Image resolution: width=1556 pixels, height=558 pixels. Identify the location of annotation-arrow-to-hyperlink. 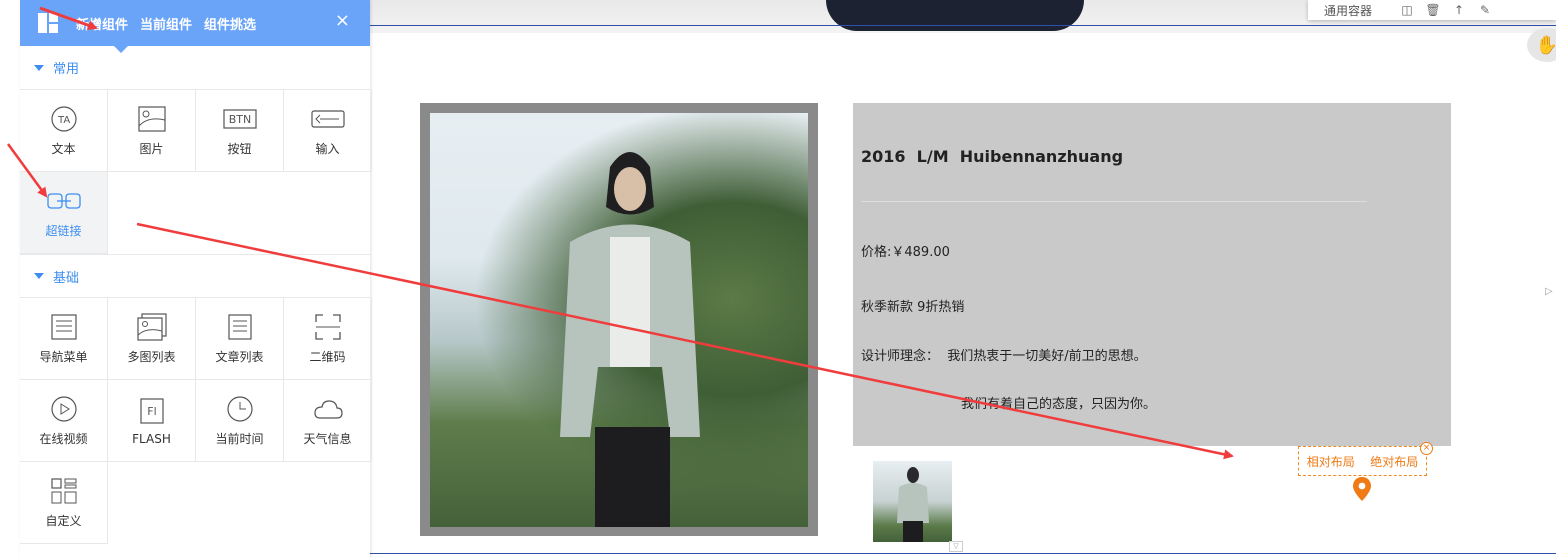
(27, 170).